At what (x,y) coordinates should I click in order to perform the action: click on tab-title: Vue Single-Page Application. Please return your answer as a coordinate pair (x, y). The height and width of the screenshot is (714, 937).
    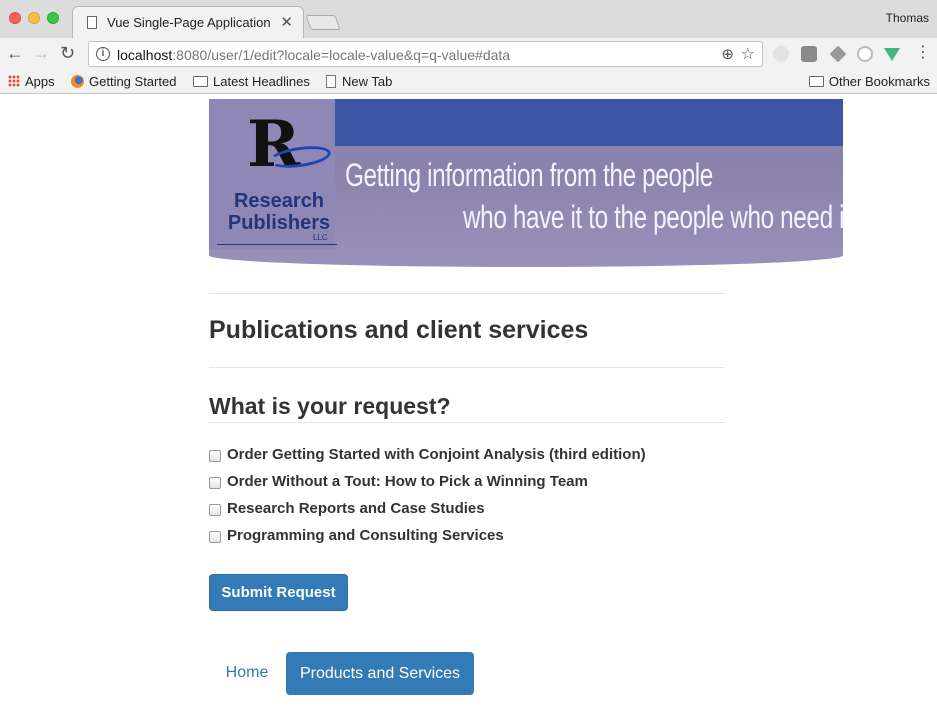
    Looking at the image, I should click on (189, 22).